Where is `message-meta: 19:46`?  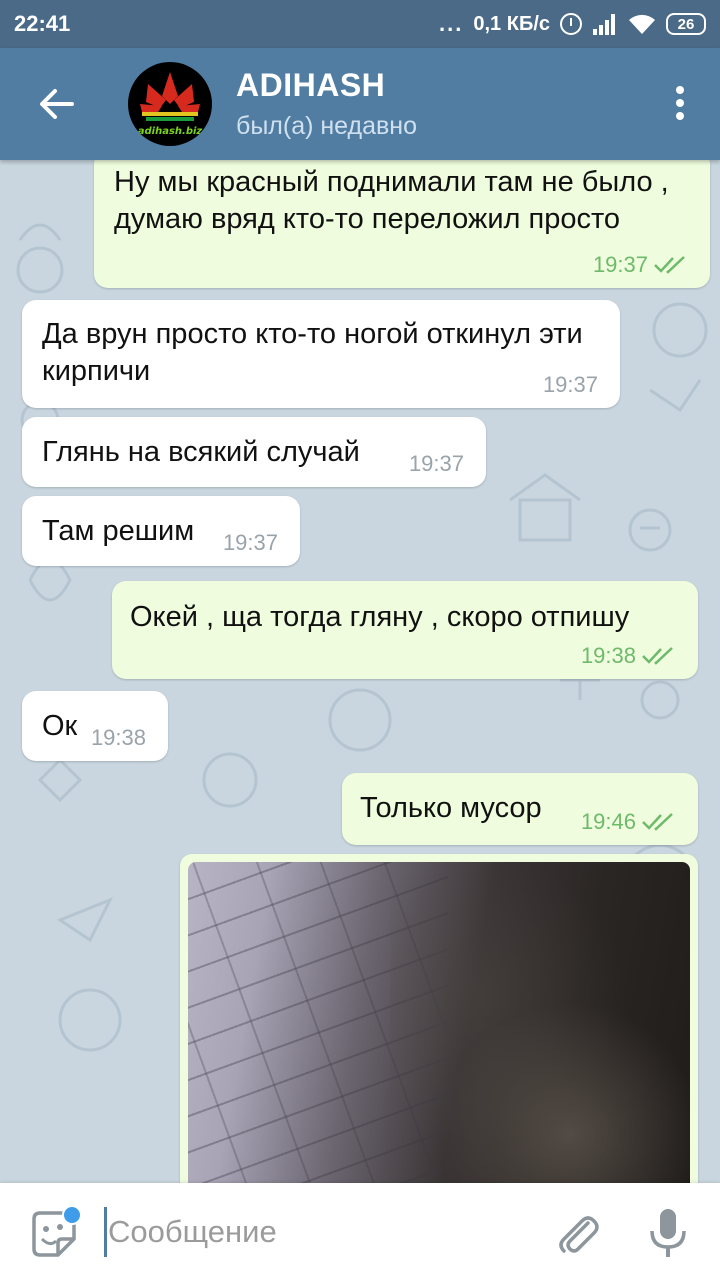 message-meta: 19:46 is located at coordinates (628, 822).